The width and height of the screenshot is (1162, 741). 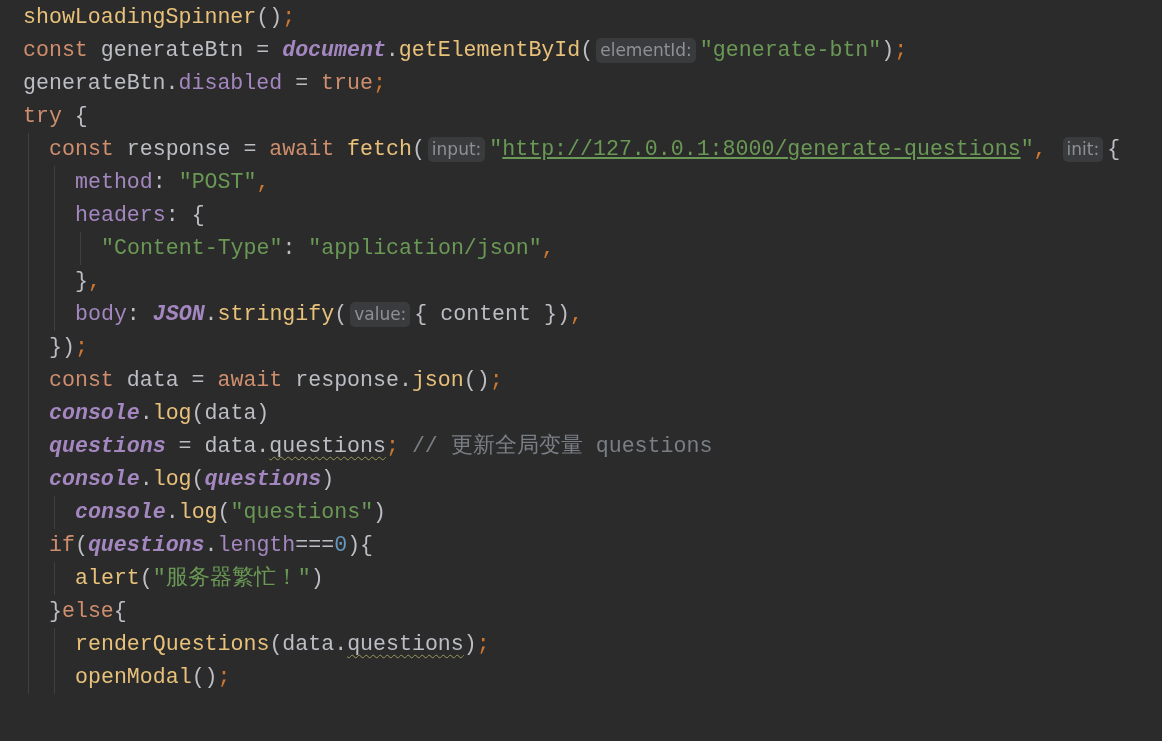 I want to click on code-text: method: "POST",, so click(x=172, y=182).